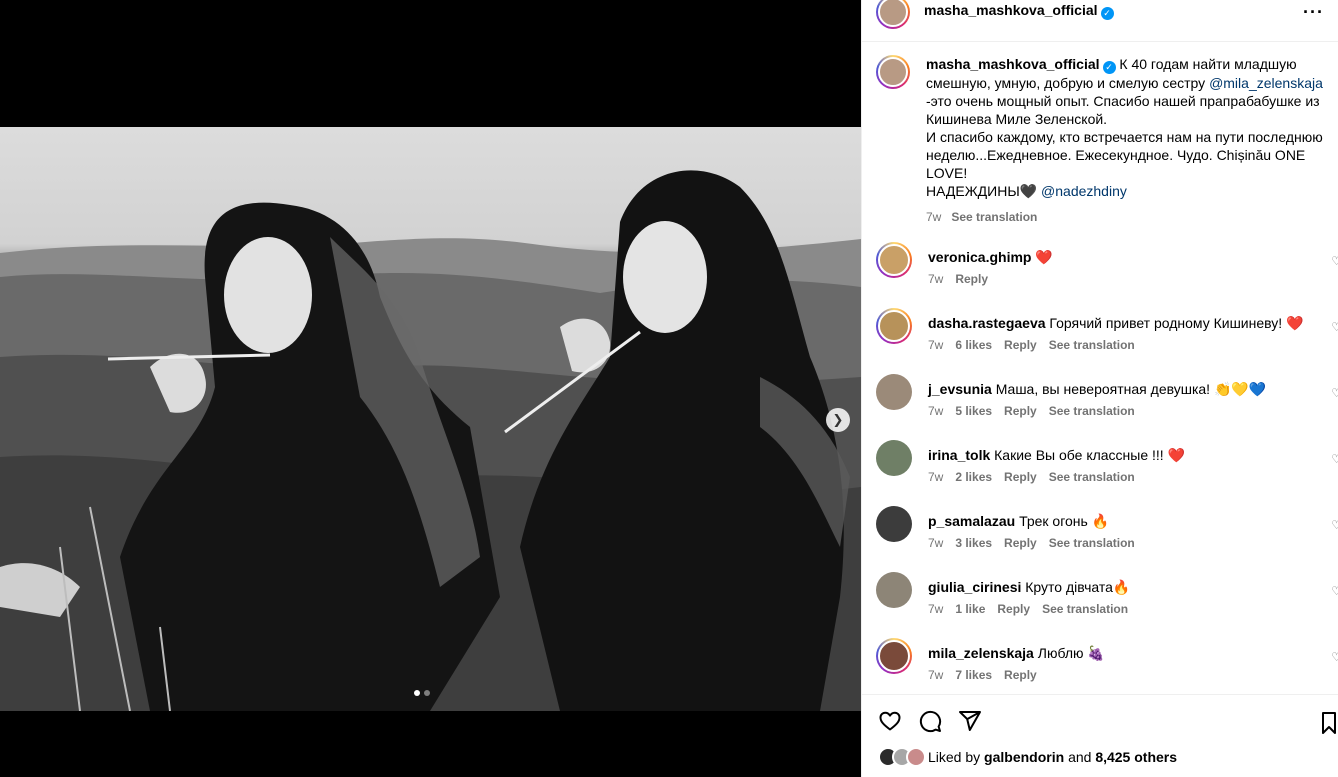  What do you see at coordinates (990, 279) in the screenshot?
I see `comment-meta: 7w Reply` at bounding box center [990, 279].